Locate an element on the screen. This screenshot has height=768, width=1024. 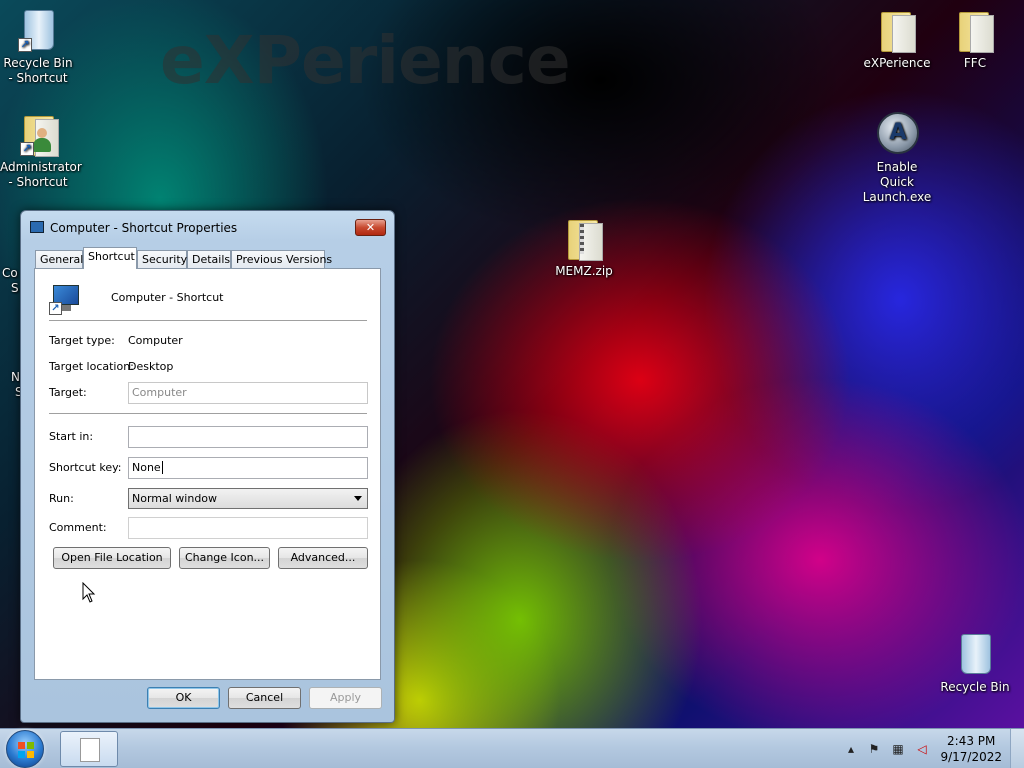
tab-shortcut: Shortcut is located at coordinates (110, 258).